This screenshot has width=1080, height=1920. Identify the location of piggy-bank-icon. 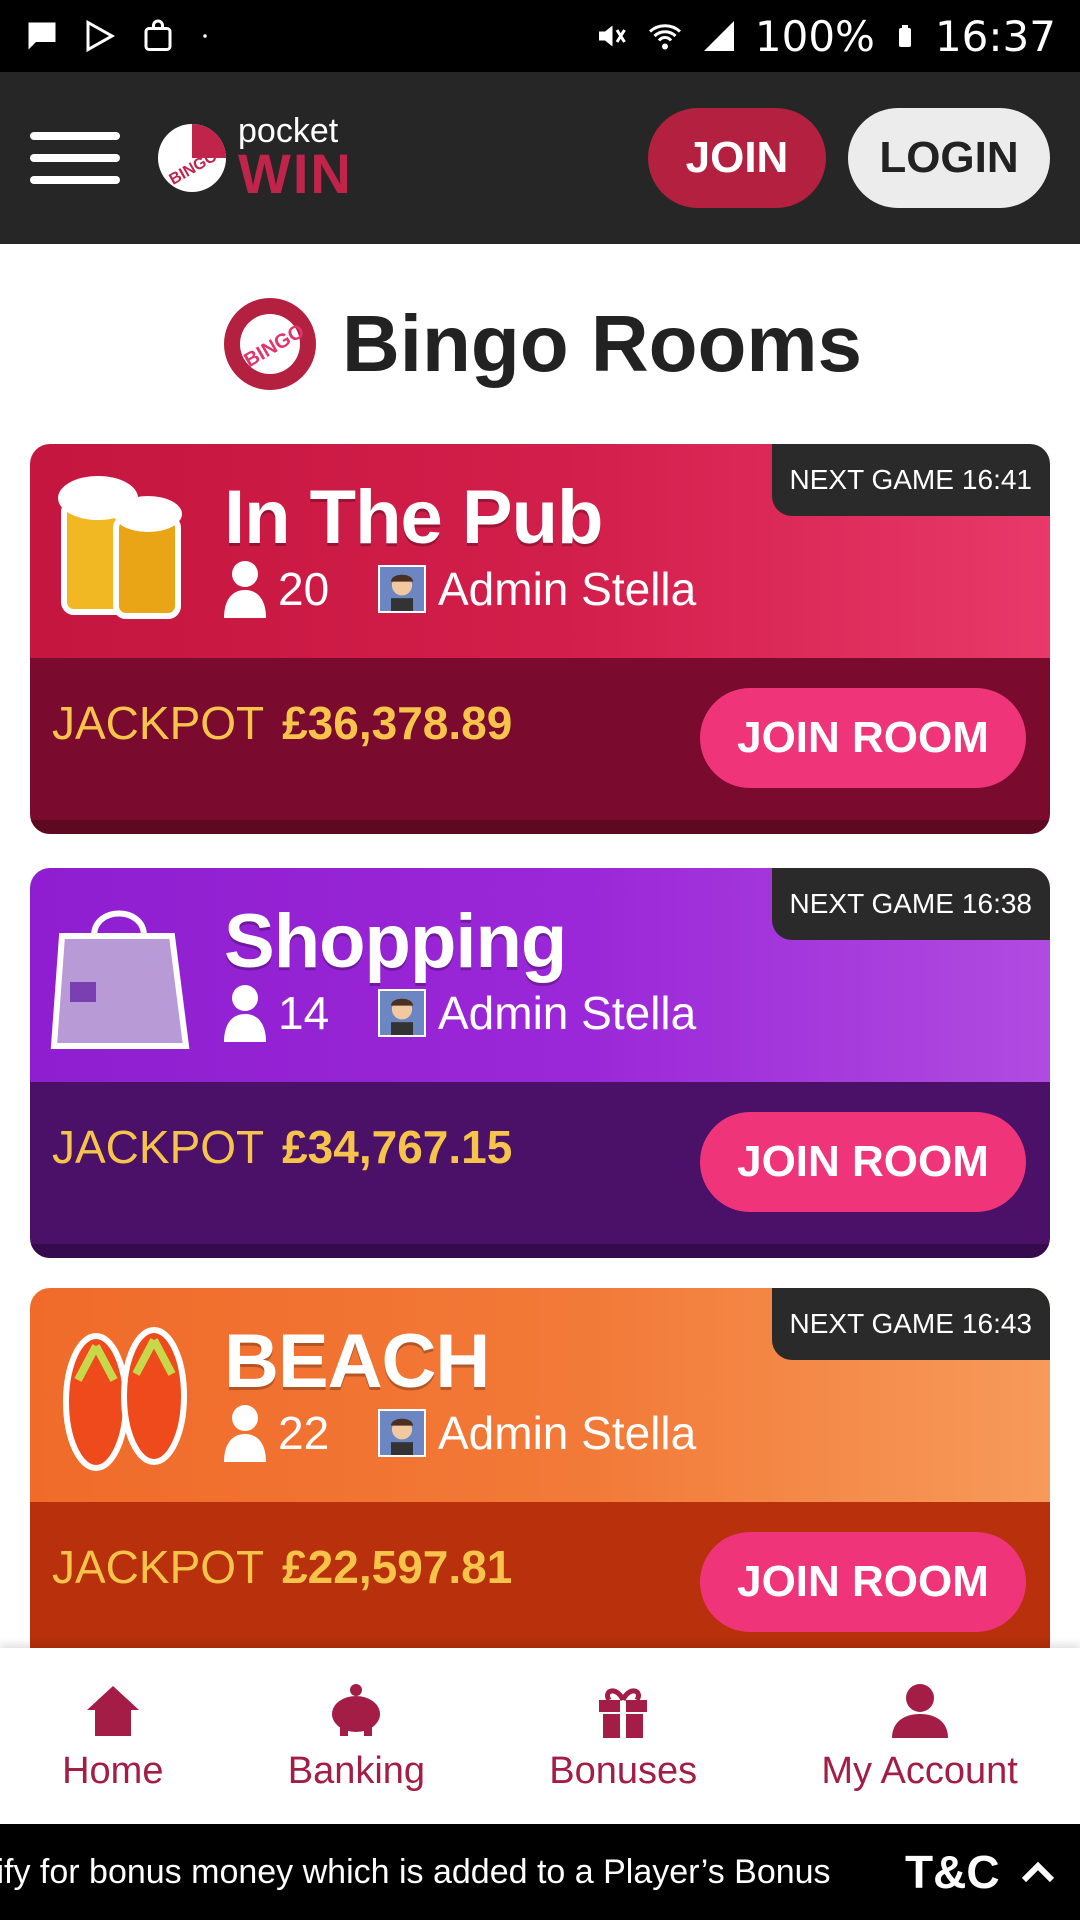
(356, 1709).